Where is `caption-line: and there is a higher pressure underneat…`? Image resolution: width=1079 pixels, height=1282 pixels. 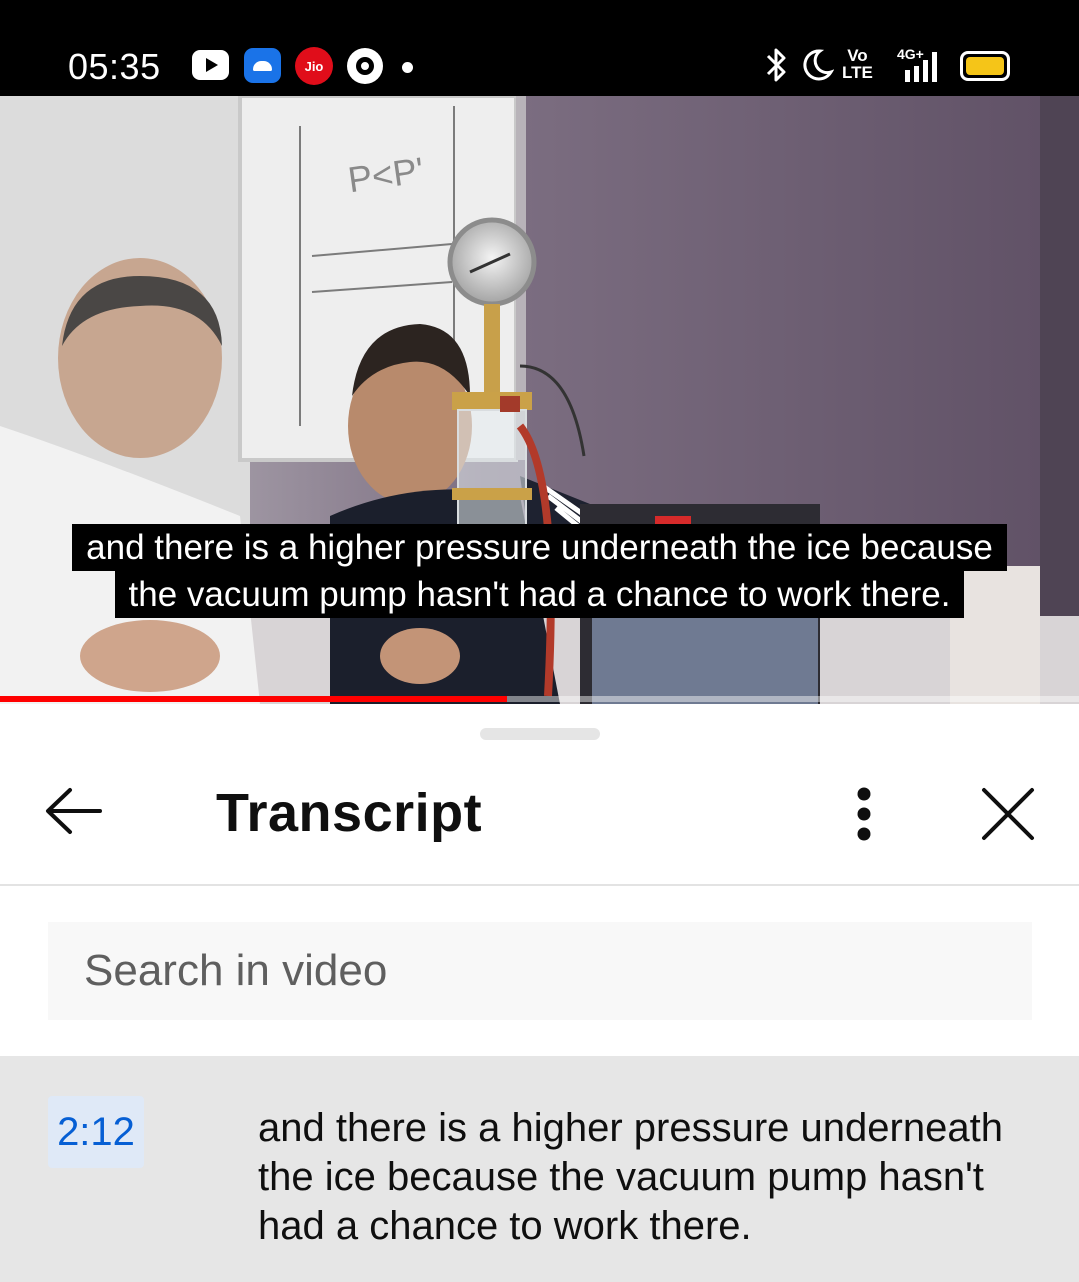 caption-line: and there is a higher pressure underneat… is located at coordinates (539, 547).